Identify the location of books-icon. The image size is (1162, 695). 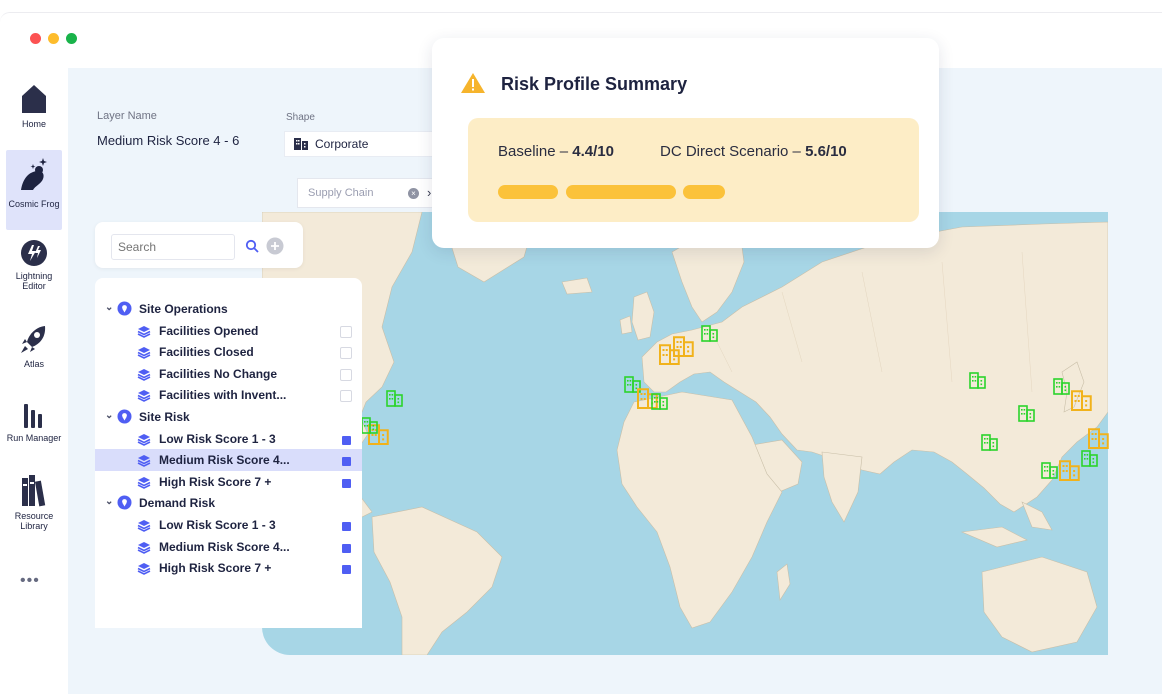
(34, 491).